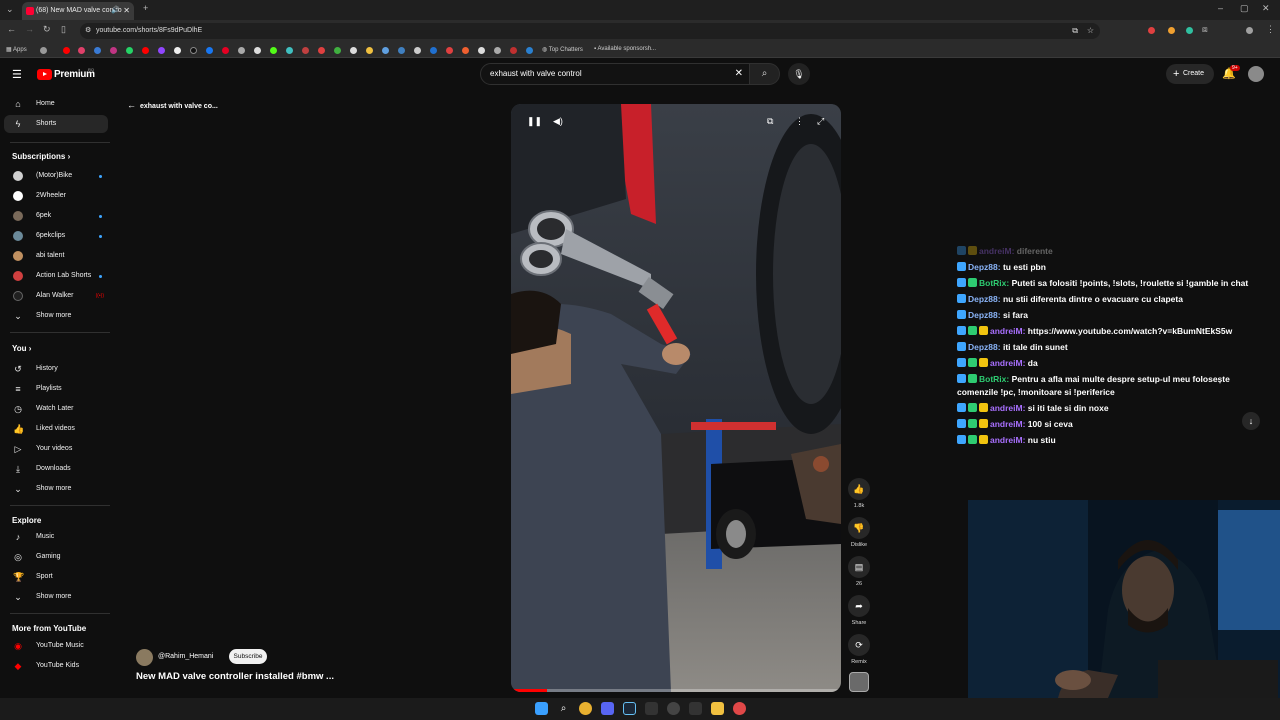 The height and width of the screenshot is (720, 1280). What do you see at coordinates (534, 121) in the screenshot?
I see `pause-icon: ❚❚` at bounding box center [534, 121].